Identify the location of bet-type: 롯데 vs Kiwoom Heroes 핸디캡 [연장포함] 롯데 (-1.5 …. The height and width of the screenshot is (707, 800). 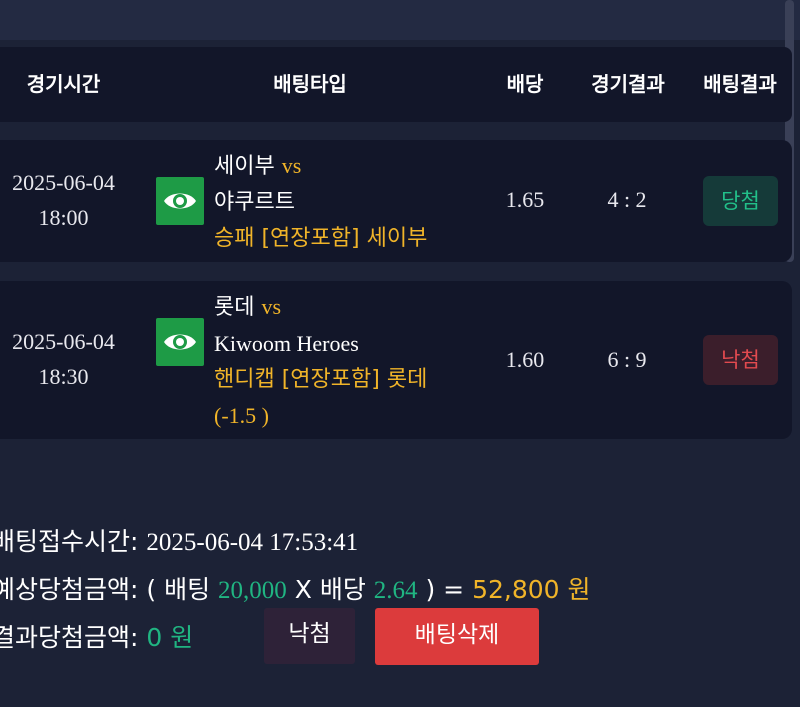
(320, 361).